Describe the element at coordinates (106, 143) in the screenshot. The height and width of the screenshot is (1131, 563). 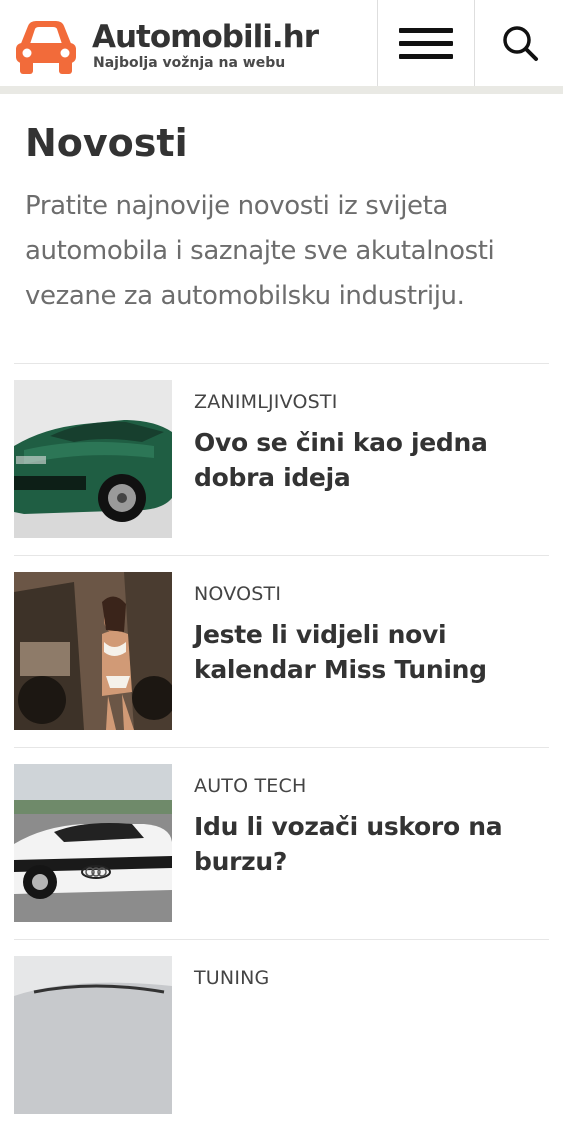
I see `page-title: Novosti` at that location.